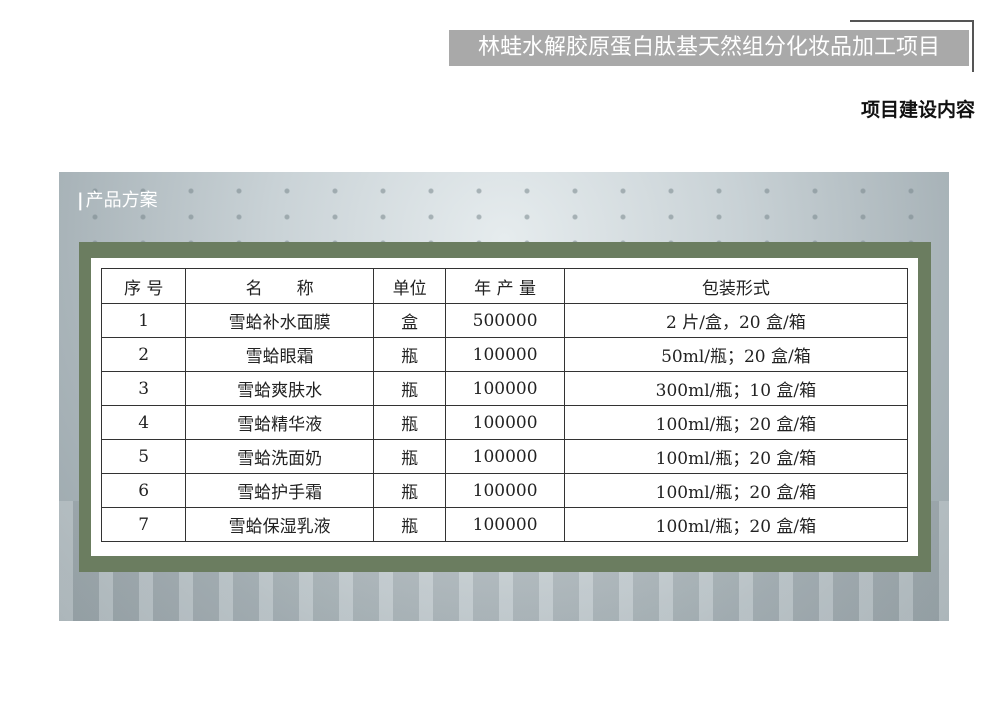 The height and width of the screenshot is (707, 1000). What do you see at coordinates (409, 320) in the screenshot?
I see `cell-unit: 盒` at bounding box center [409, 320].